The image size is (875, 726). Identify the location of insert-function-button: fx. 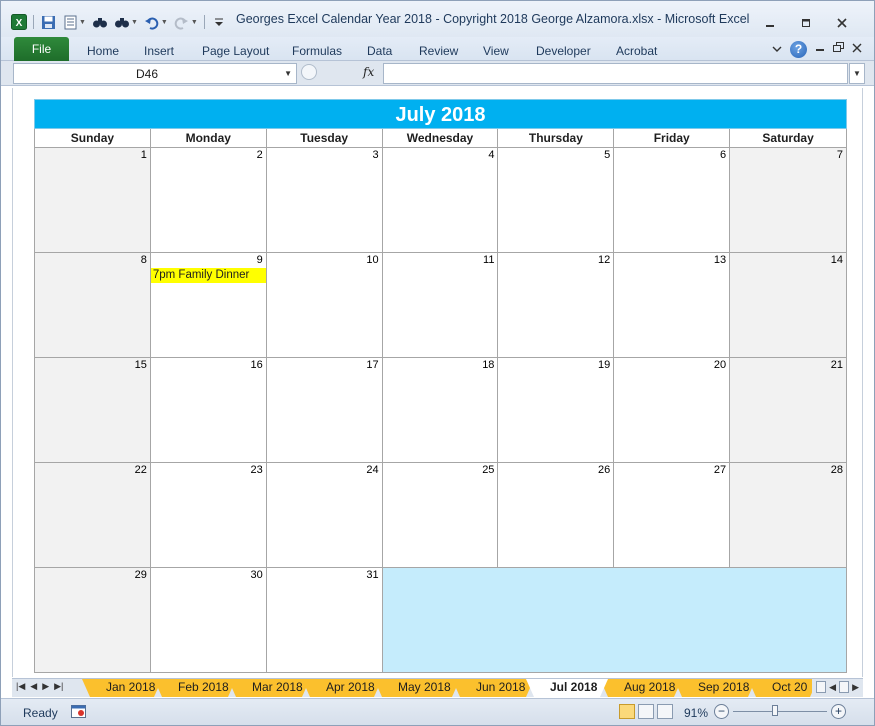
(368, 72).